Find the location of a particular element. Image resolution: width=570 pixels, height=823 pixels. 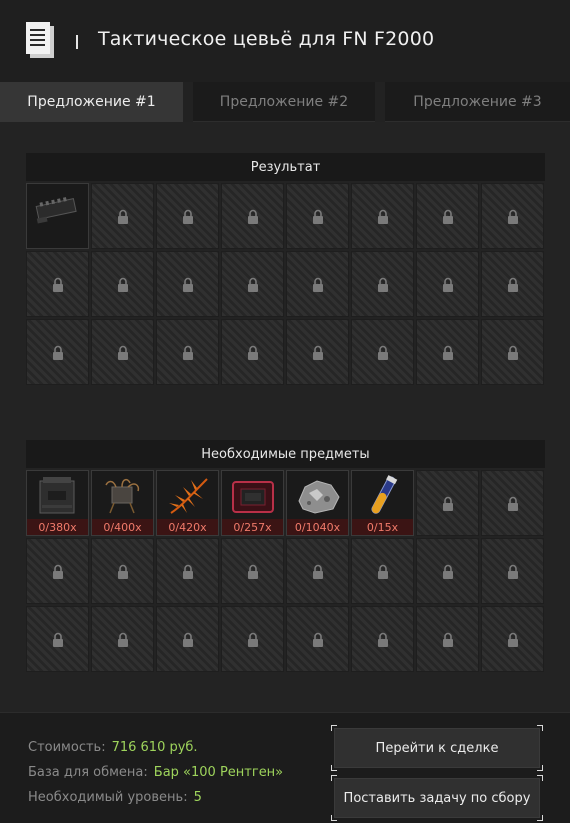

goto-trade-button: Перейти к сделке is located at coordinates (437, 748).